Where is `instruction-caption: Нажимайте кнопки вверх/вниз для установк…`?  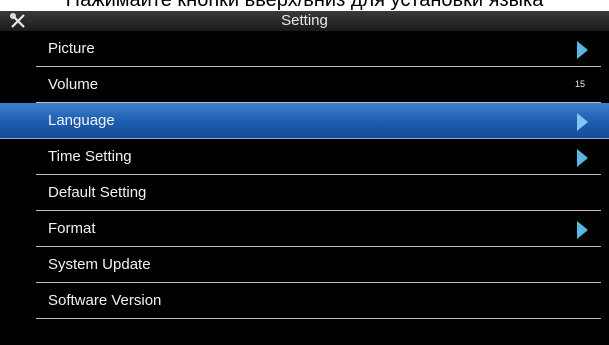
instruction-caption: Нажимайте кнопки вверх/вниз для установк… is located at coordinates (304, 5).